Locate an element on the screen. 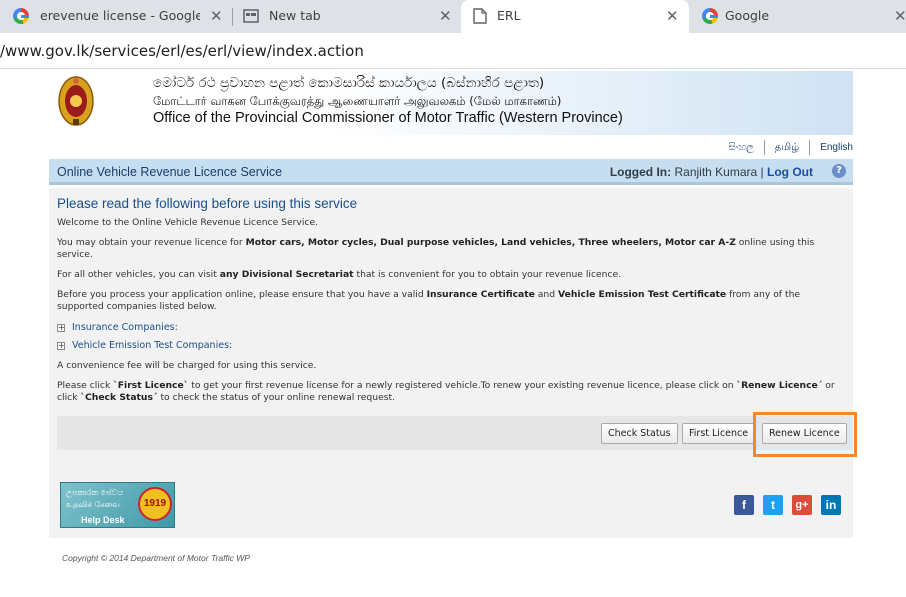  tab-title: erevenue license - Google Sear is located at coordinates (120, 15).